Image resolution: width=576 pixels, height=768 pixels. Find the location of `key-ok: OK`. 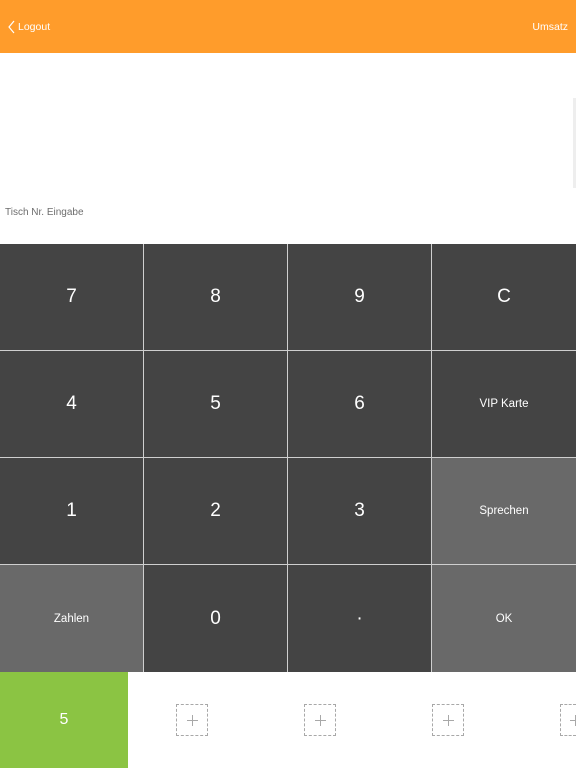

key-ok: OK is located at coordinates (504, 618).